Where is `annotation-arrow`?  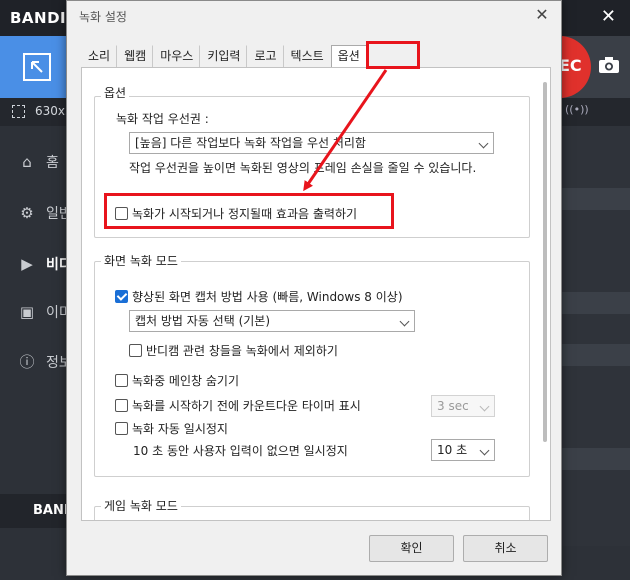
annotation-arrow is located at coordinates (345, 130).